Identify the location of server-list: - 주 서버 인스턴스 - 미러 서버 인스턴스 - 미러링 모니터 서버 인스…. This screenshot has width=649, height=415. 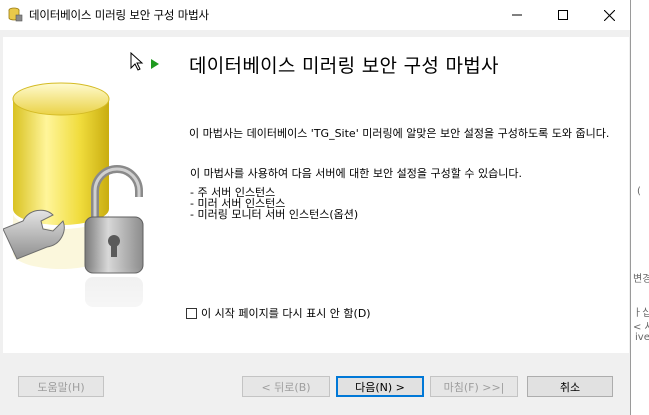
(274, 203).